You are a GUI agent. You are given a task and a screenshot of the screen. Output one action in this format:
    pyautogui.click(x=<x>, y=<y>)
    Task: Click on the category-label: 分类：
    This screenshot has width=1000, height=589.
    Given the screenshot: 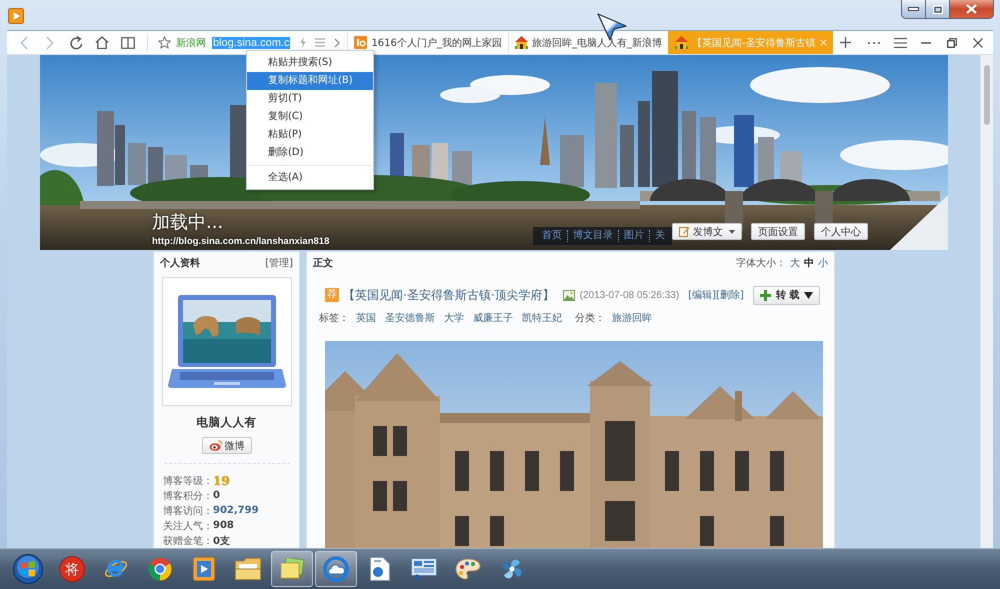 What is the action you would take?
    pyautogui.click(x=590, y=318)
    